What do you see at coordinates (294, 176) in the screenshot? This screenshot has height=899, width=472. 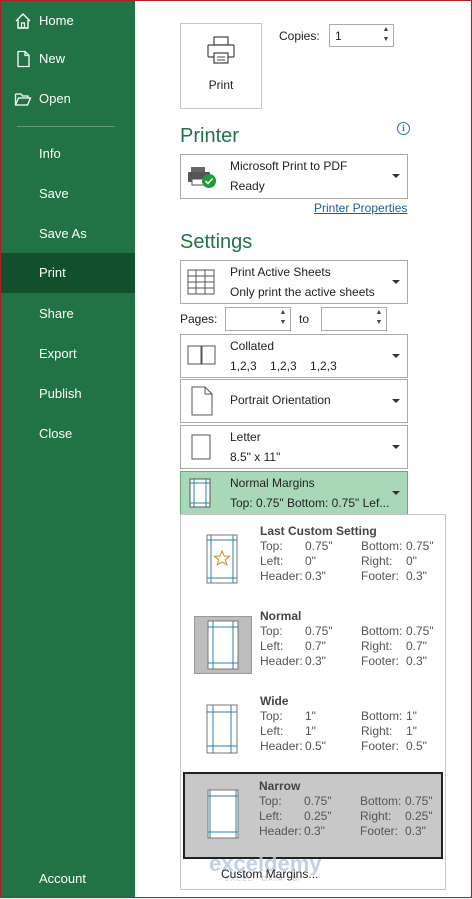 I see `printer-dropdown: Microsoft Print to PDF Ready` at bounding box center [294, 176].